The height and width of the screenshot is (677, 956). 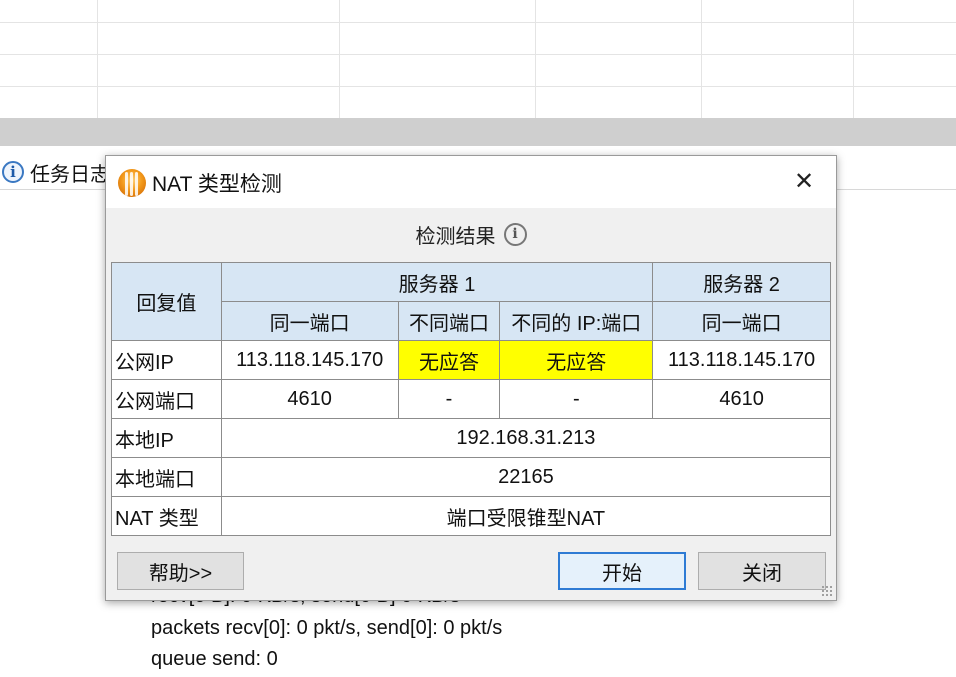 I want to click on start-button: 开始, so click(x=622, y=571).